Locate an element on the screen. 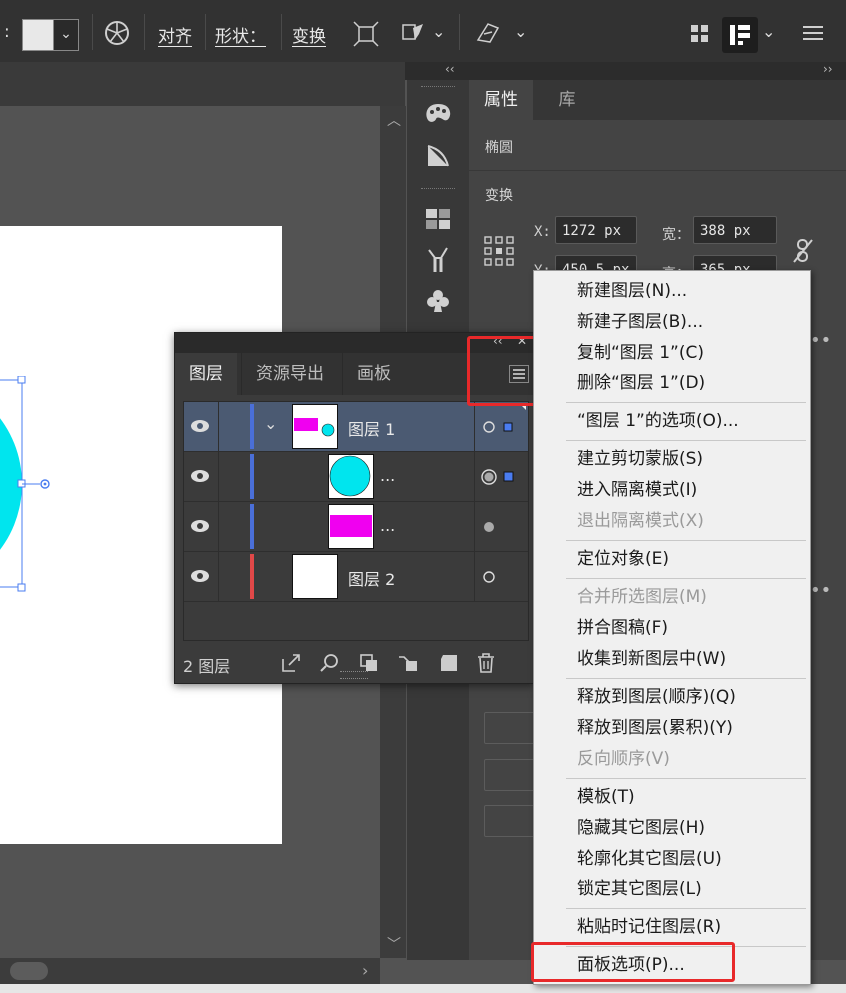 This screenshot has width=846, height=993. width-field: 388 px is located at coordinates (735, 230).